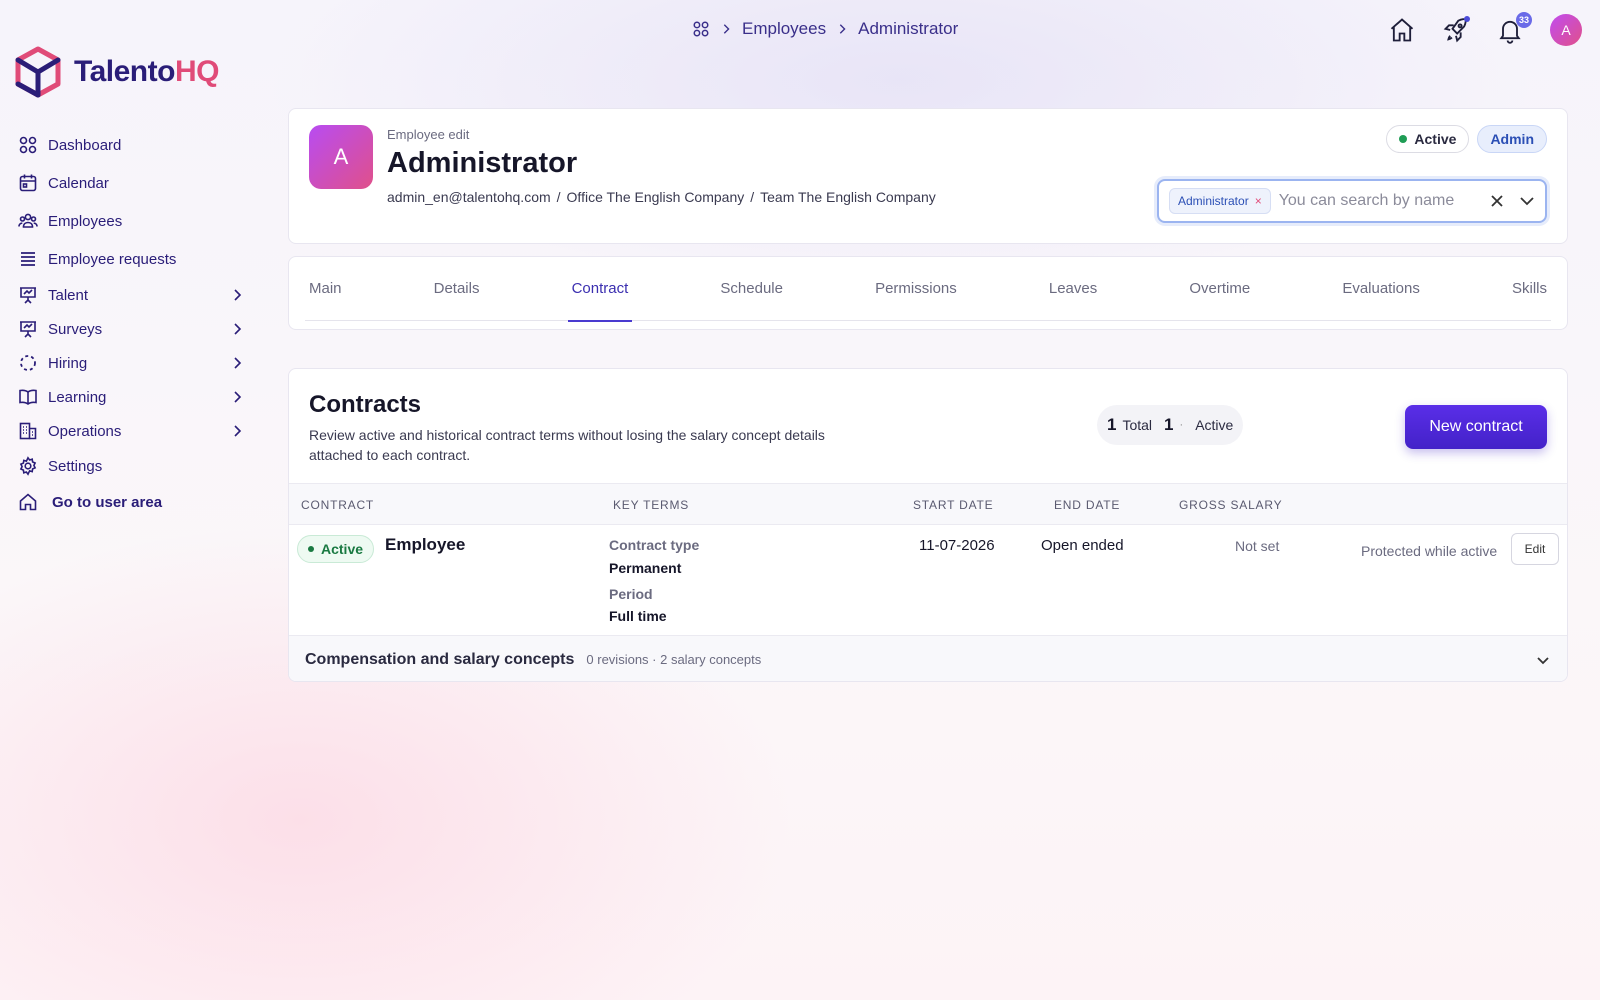  I want to click on sidebar-item-surveys: Surveys, so click(131, 329).